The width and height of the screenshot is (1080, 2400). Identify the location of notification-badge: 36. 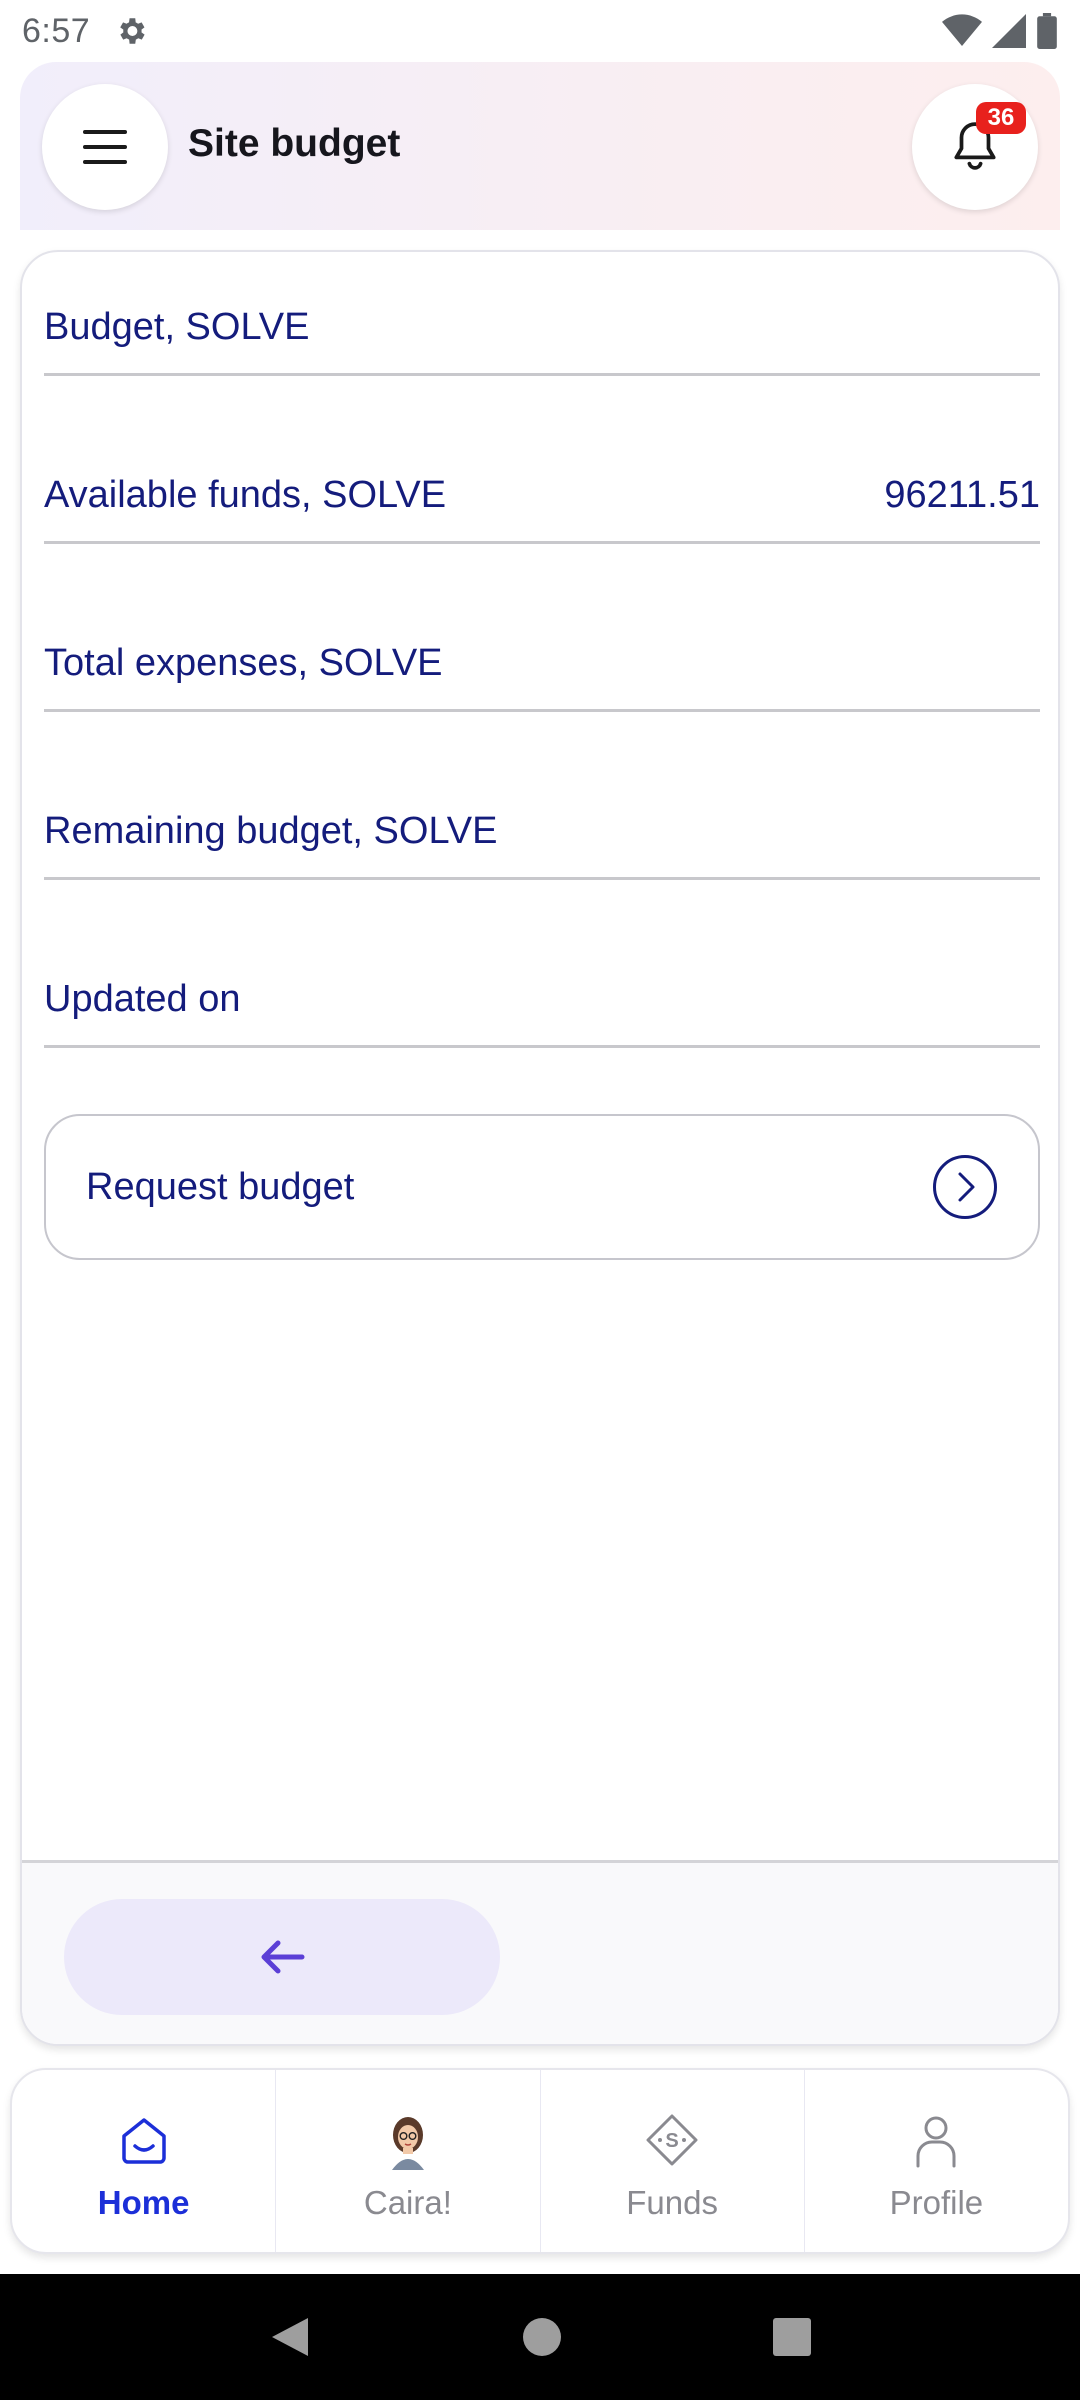
(1001, 118).